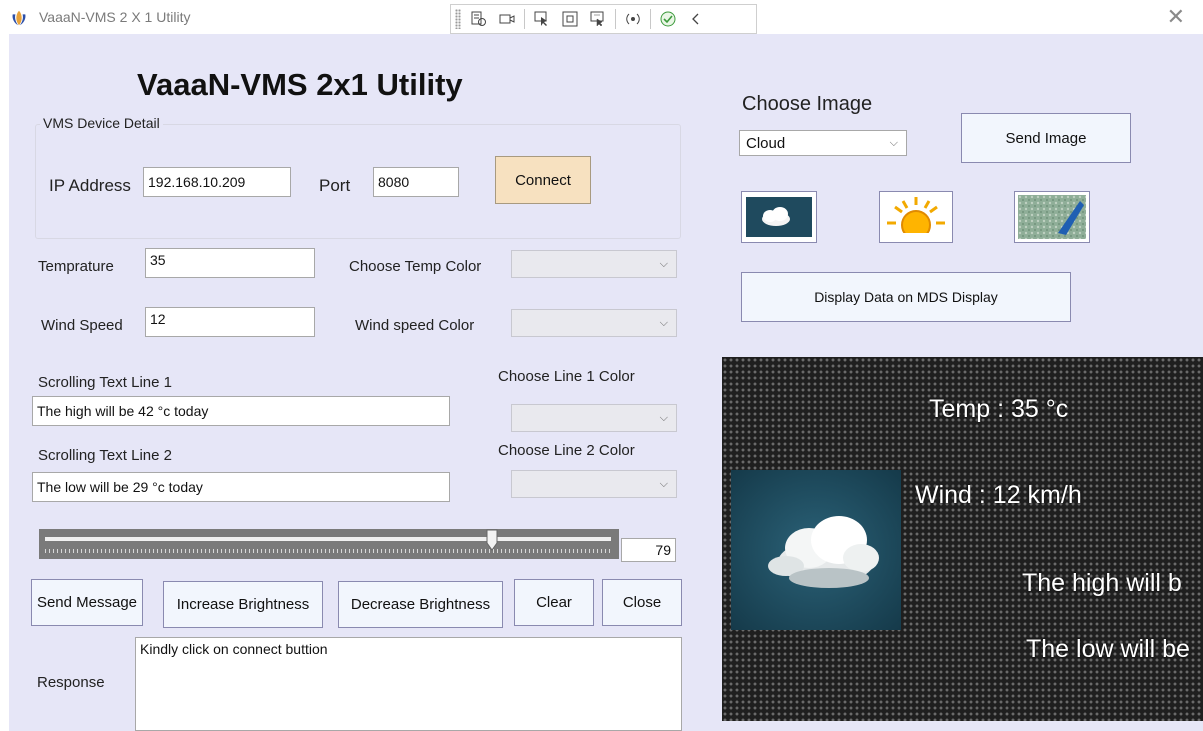 Image resolution: width=1203 pixels, height=731 pixels. I want to click on title-bar: VaaaN-VMS 2 X 1 Utility ✕, so click(601, 17).